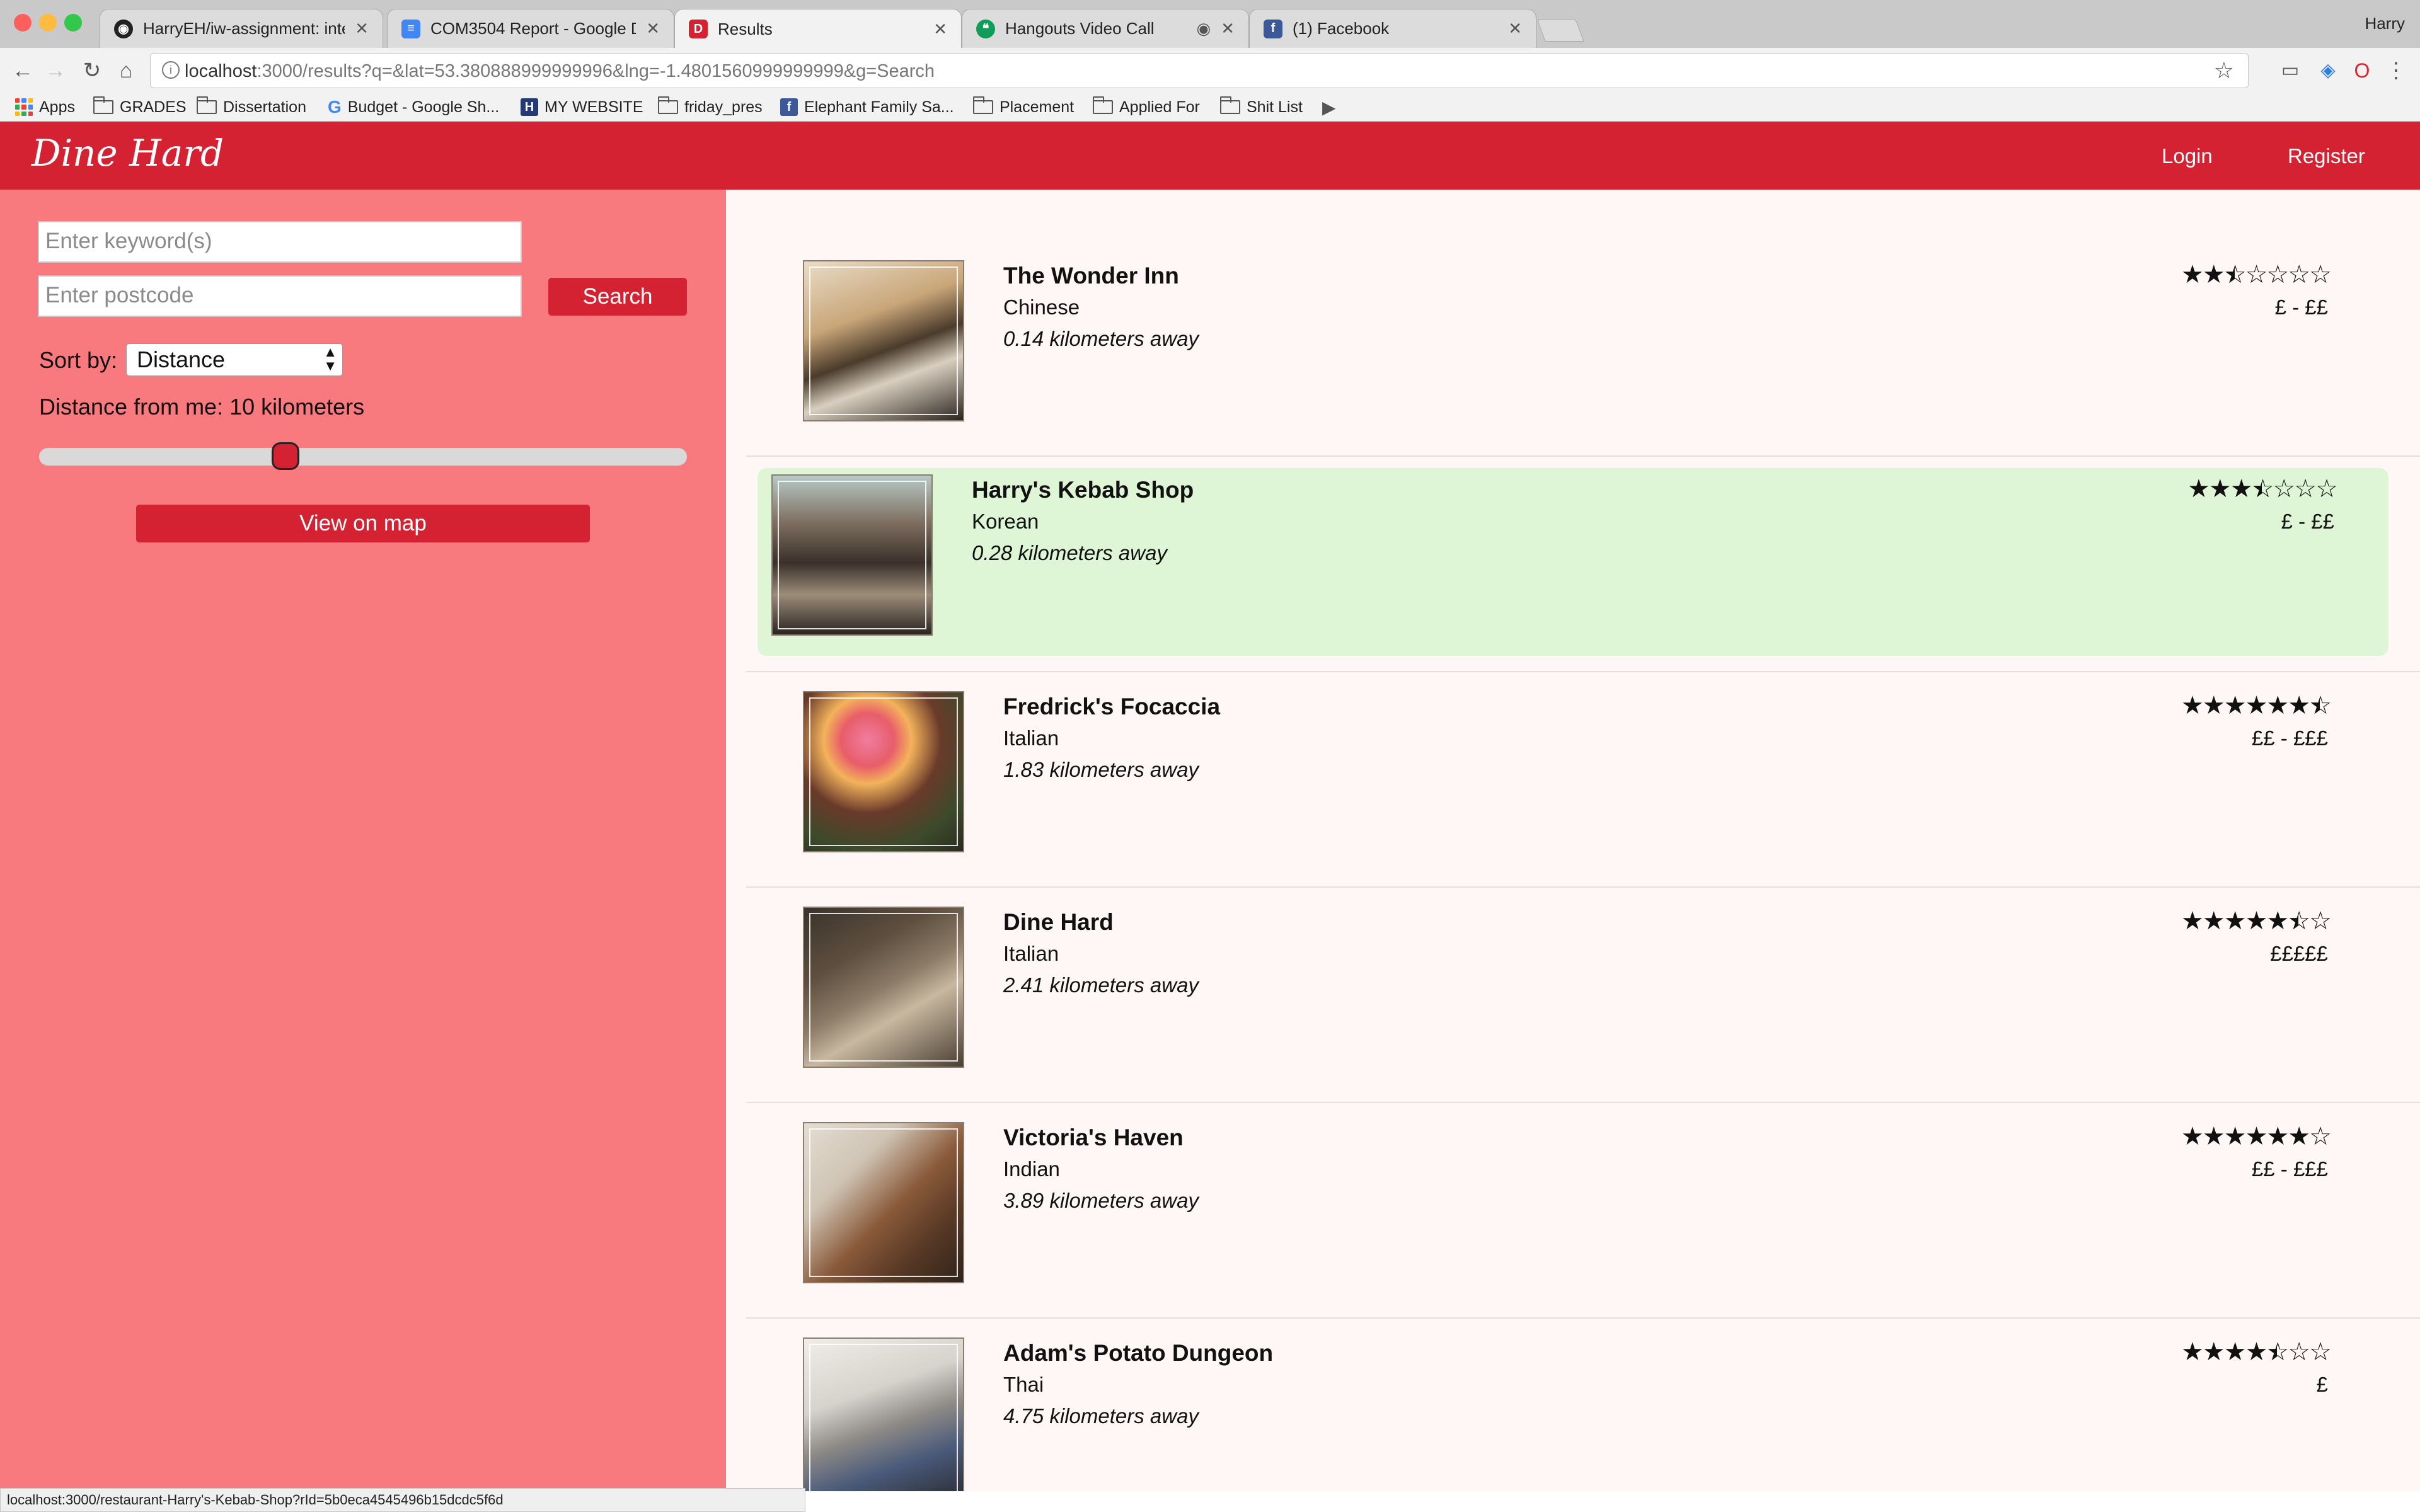 The height and width of the screenshot is (1512, 2420). What do you see at coordinates (140, 107) in the screenshot?
I see `bookmark-grades: GRADES` at bounding box center [140, 107].